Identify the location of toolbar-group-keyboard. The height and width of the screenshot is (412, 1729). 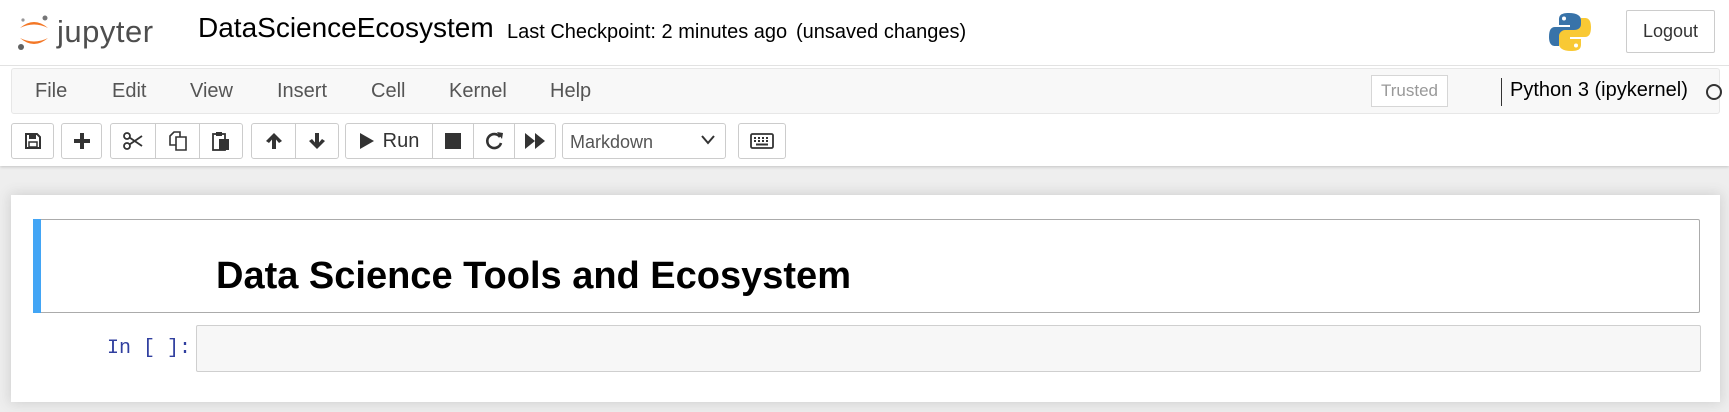
(762, 141).